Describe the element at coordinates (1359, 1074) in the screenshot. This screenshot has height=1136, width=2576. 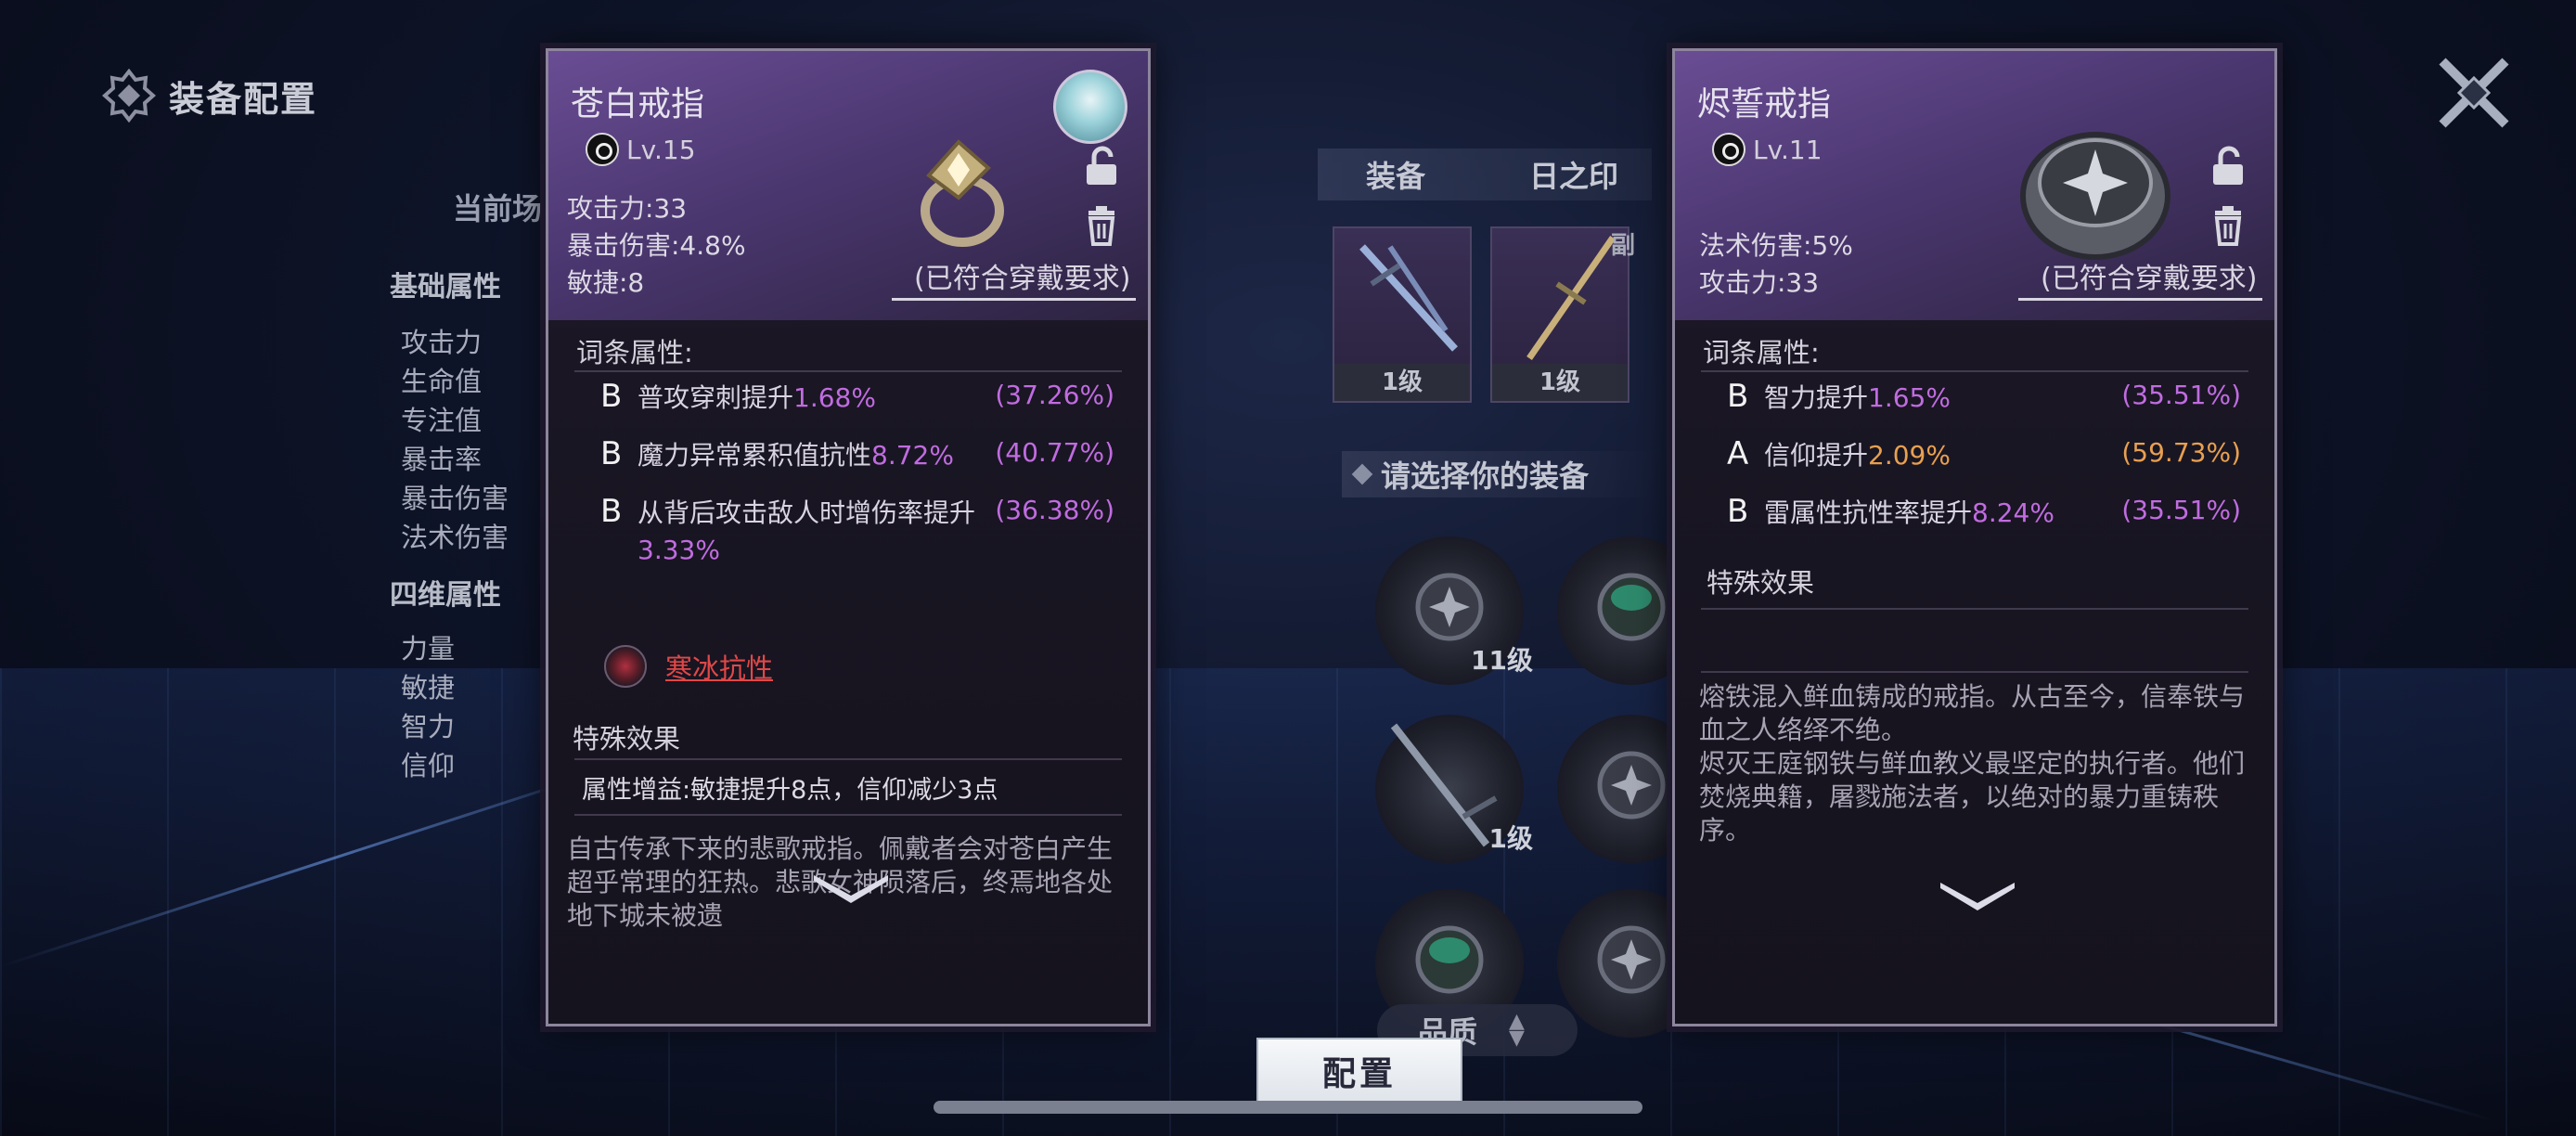
I see `config-button-label: 配置` at that location.